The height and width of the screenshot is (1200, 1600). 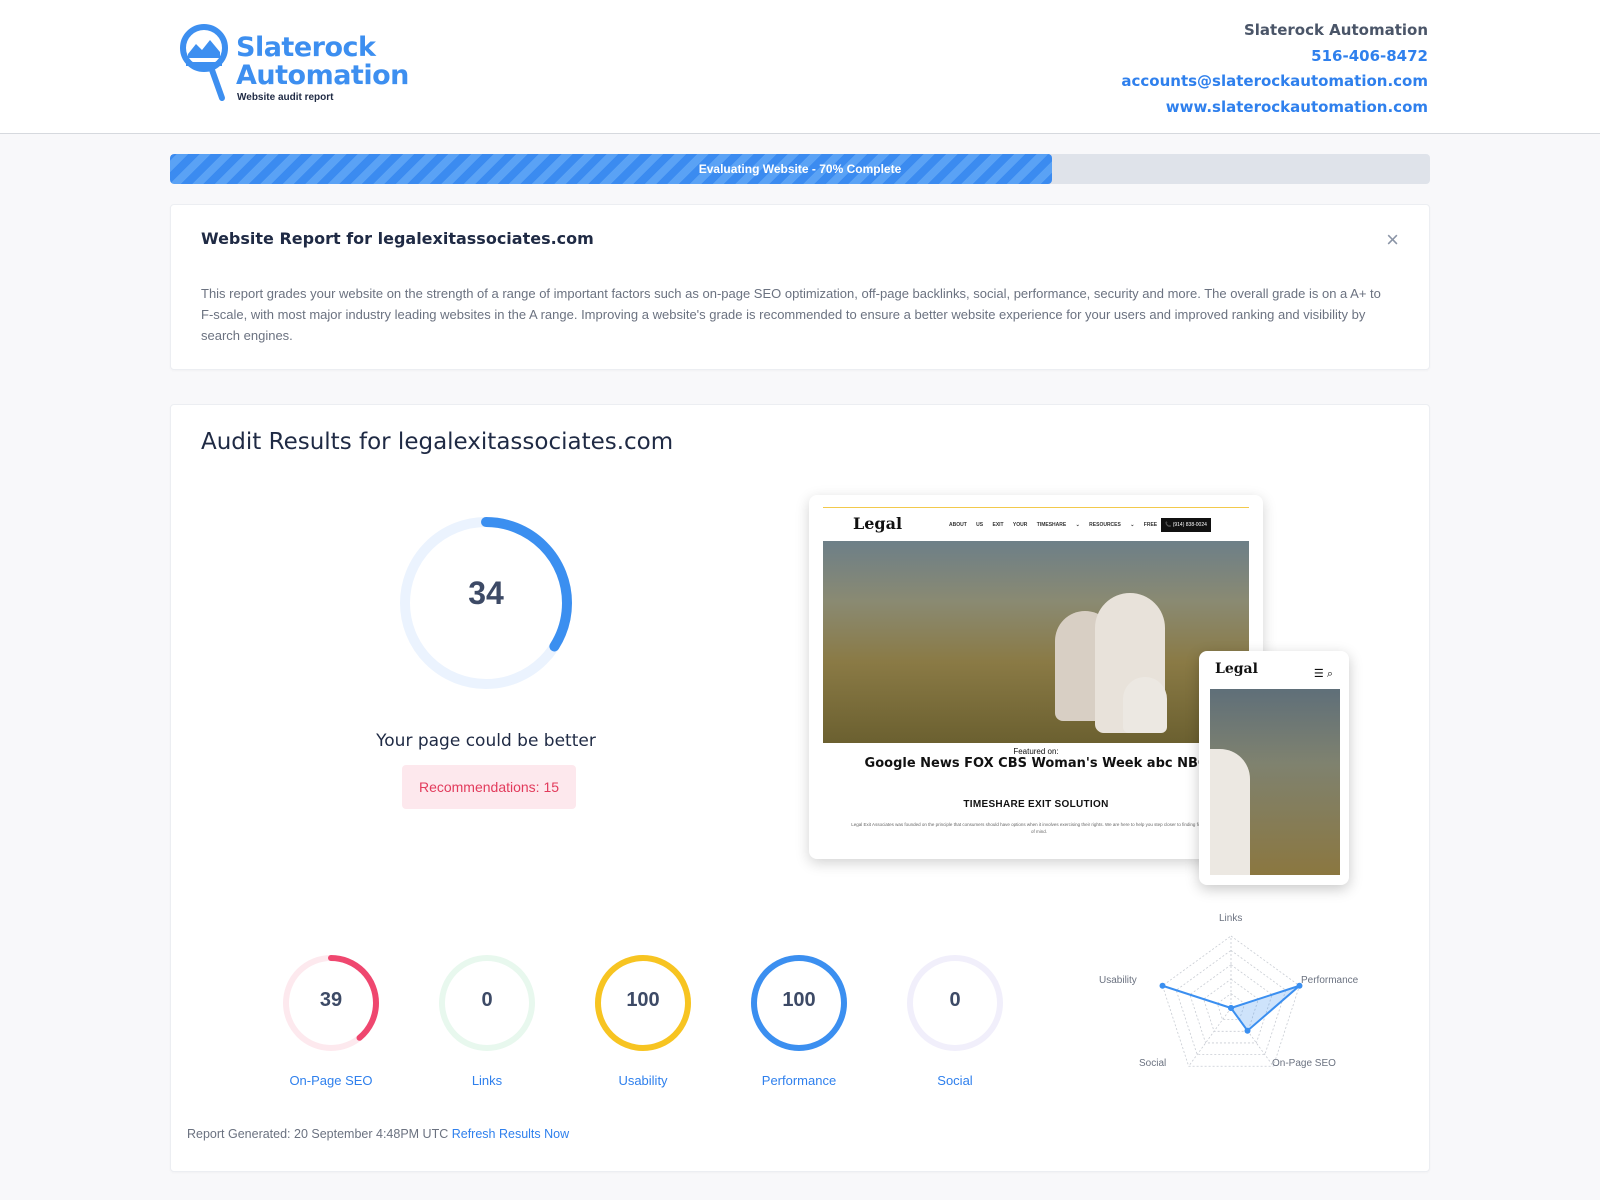 I want to click on preview-hero-image, so click(x=1036, y=642).